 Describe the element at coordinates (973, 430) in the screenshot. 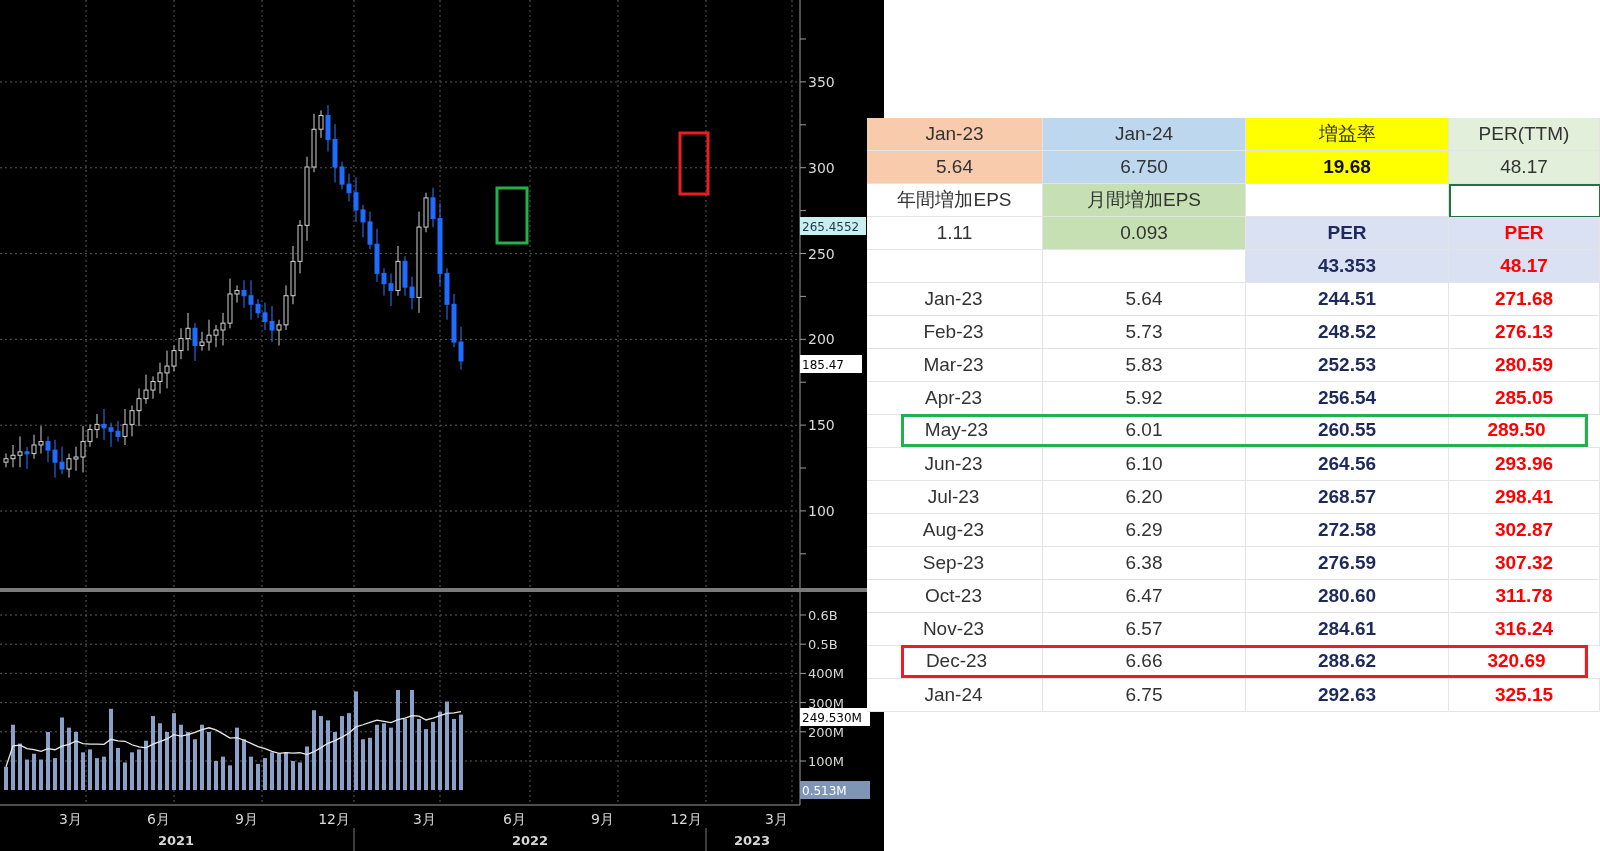

I see `sheet-cell: May-23` at that location.